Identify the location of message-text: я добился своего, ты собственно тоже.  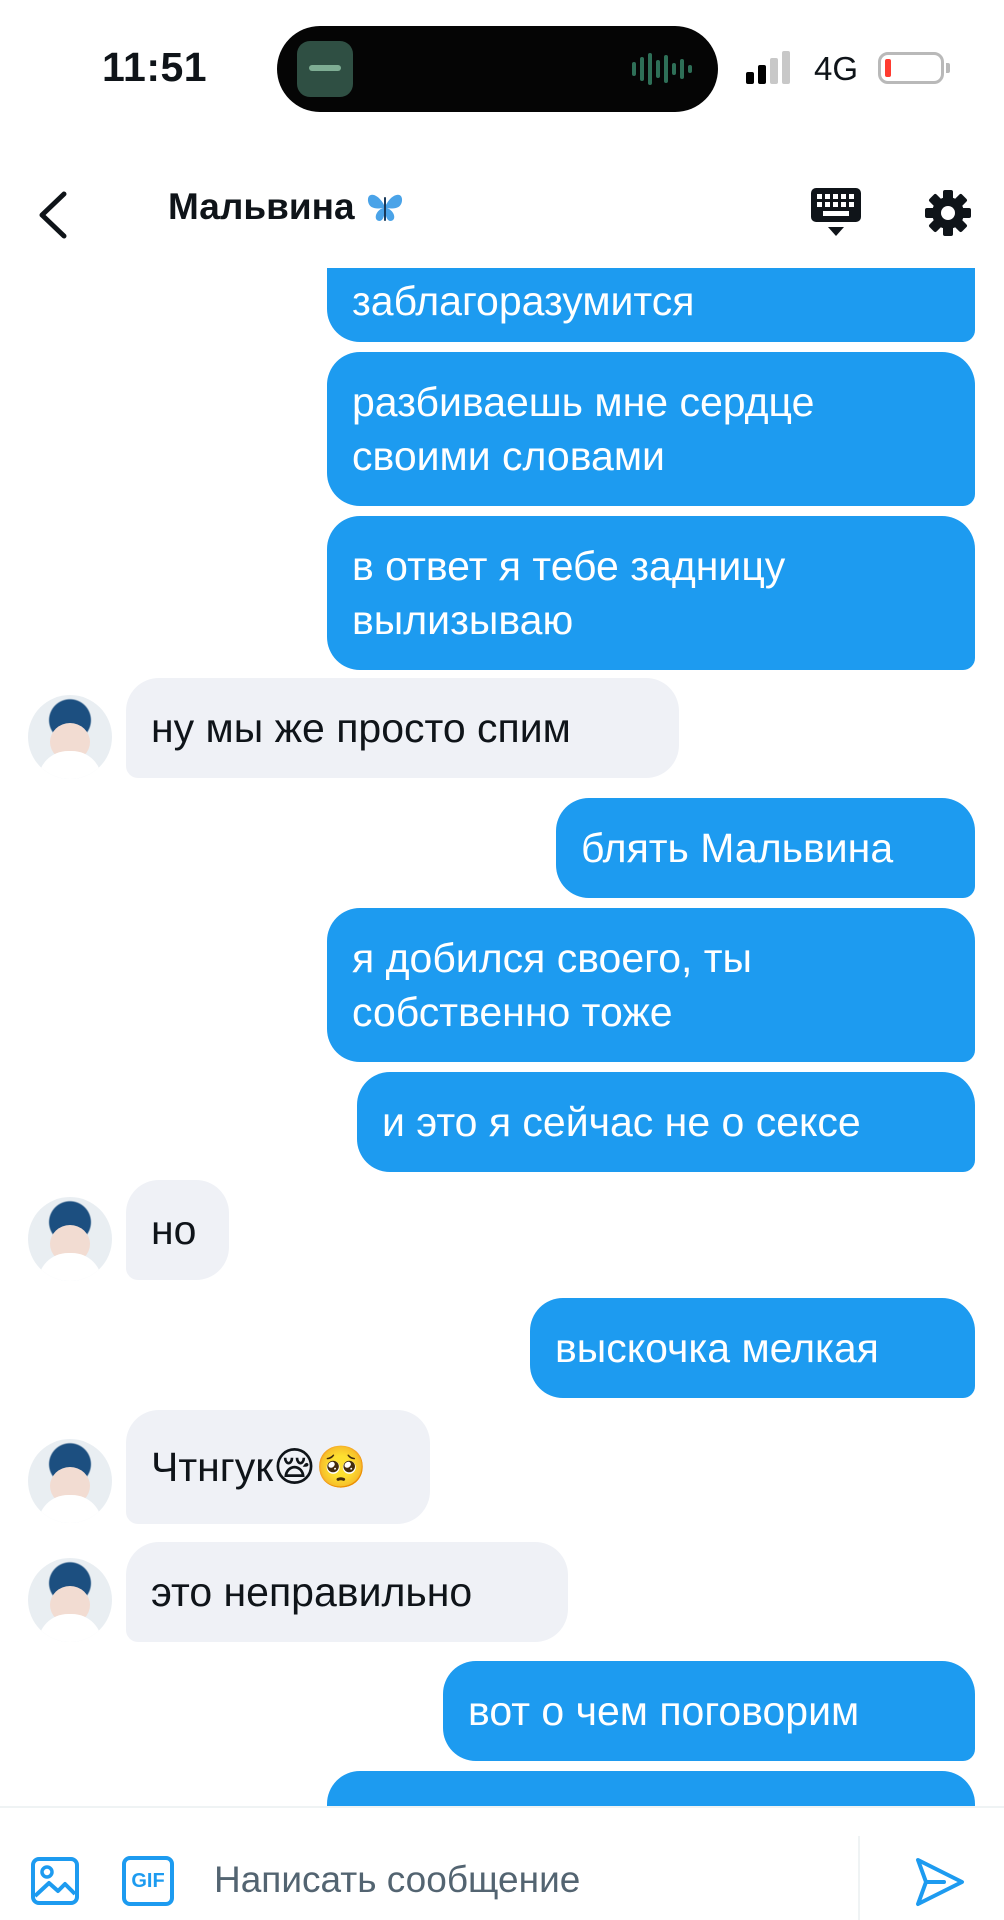
(552, 985).